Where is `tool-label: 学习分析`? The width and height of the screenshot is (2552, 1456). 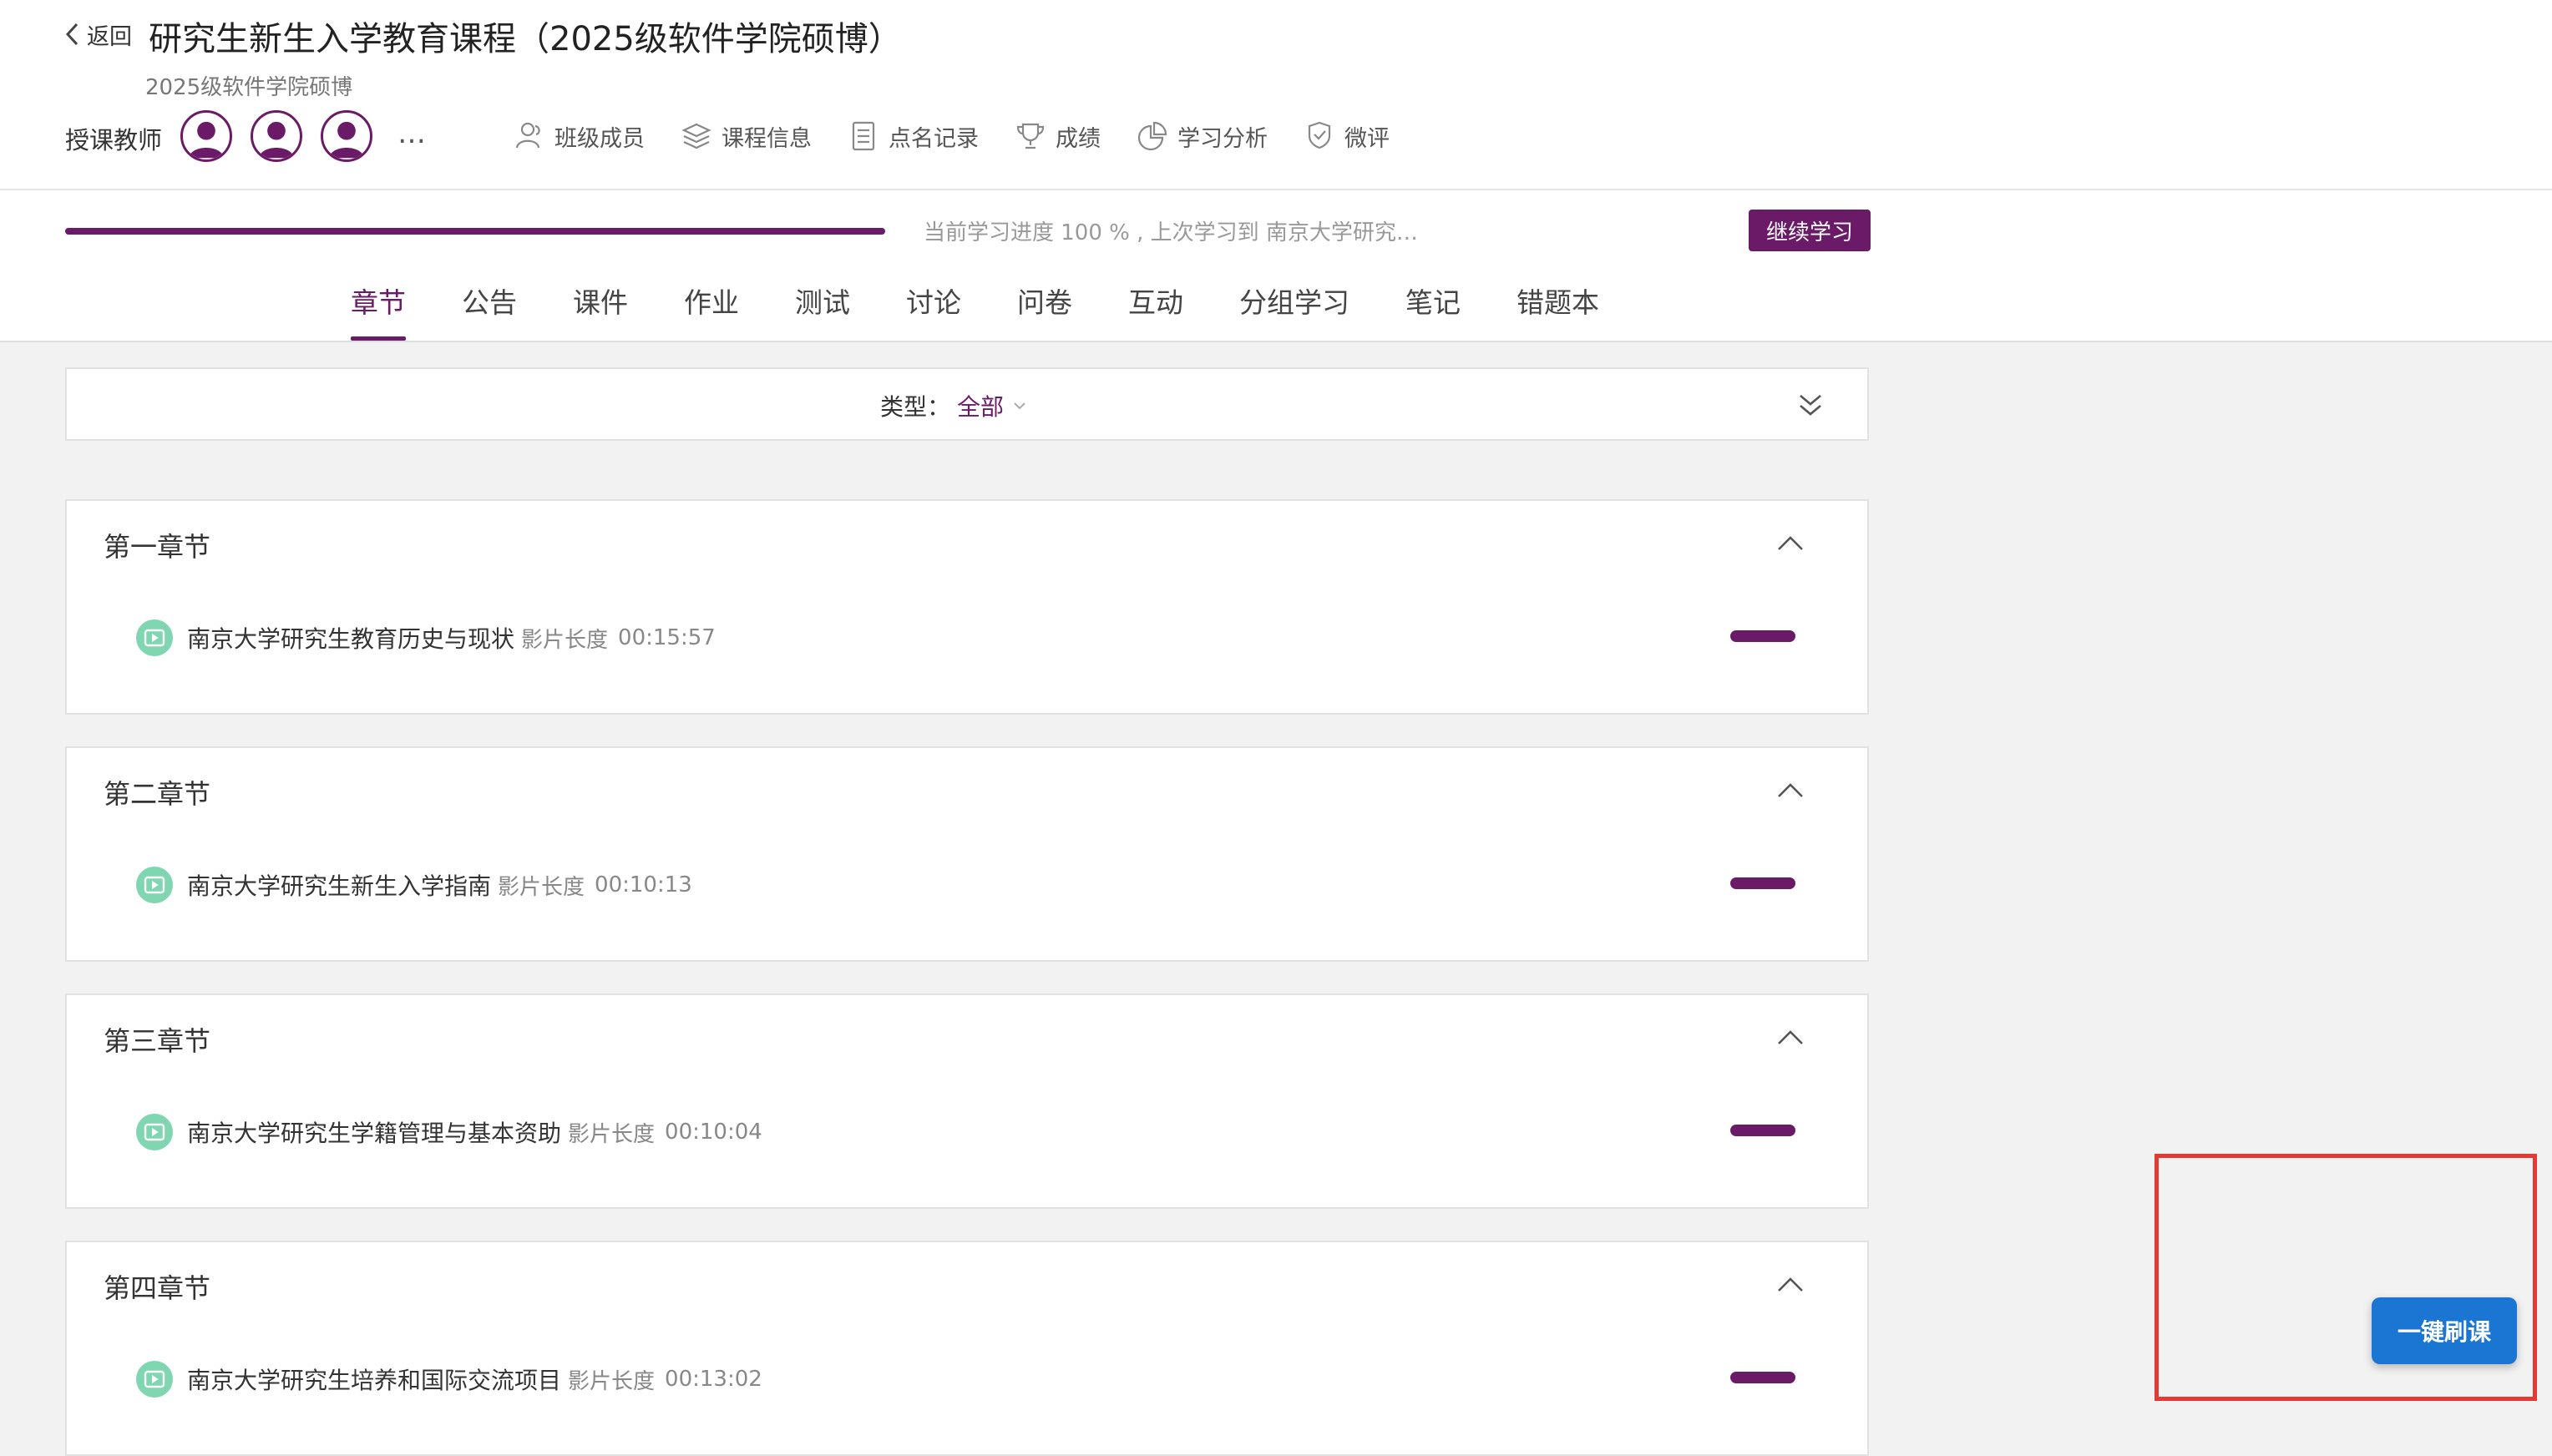 tool-label: 学习分析 is located at coordinates (1222, 138).